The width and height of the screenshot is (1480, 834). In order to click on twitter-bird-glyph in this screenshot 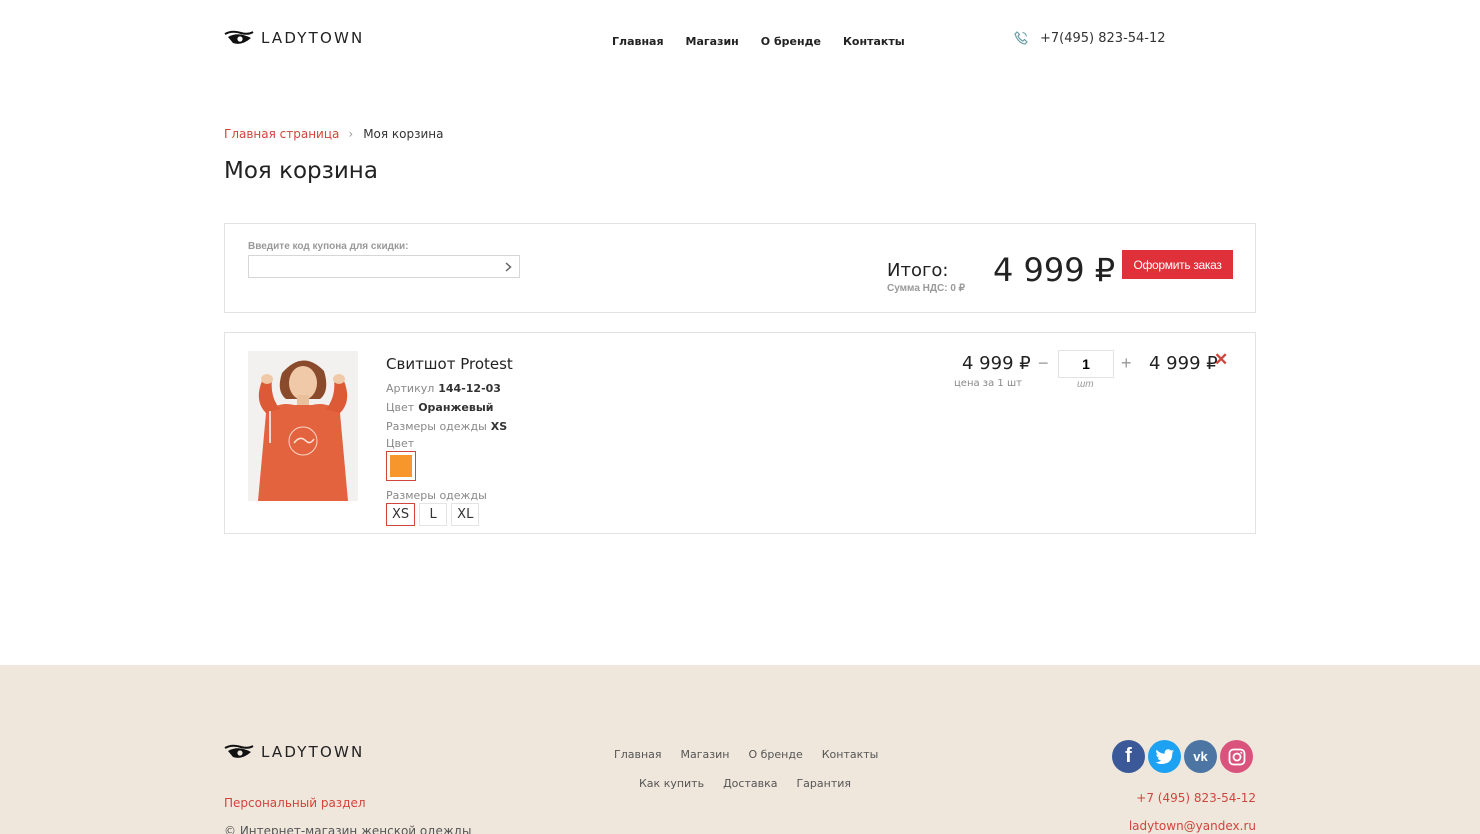, I will do `click(1164, 756)`.